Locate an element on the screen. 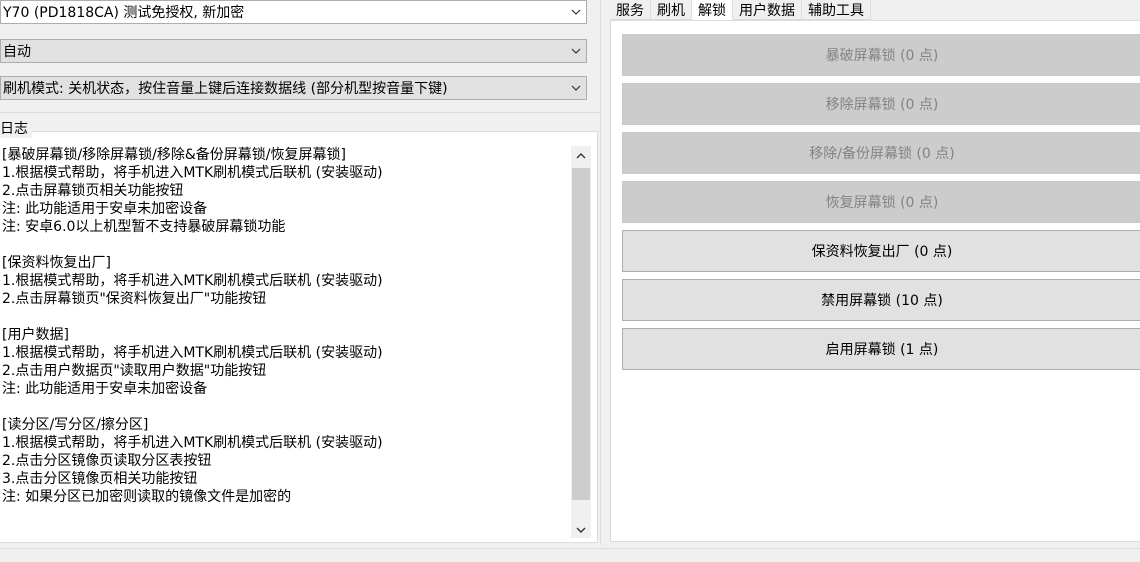 The width and height of the screenshot is (1140, 562). remove-backup-lock-button: 移除/备份屏幕锁 (0 点) is located at coordinates (881, 153).